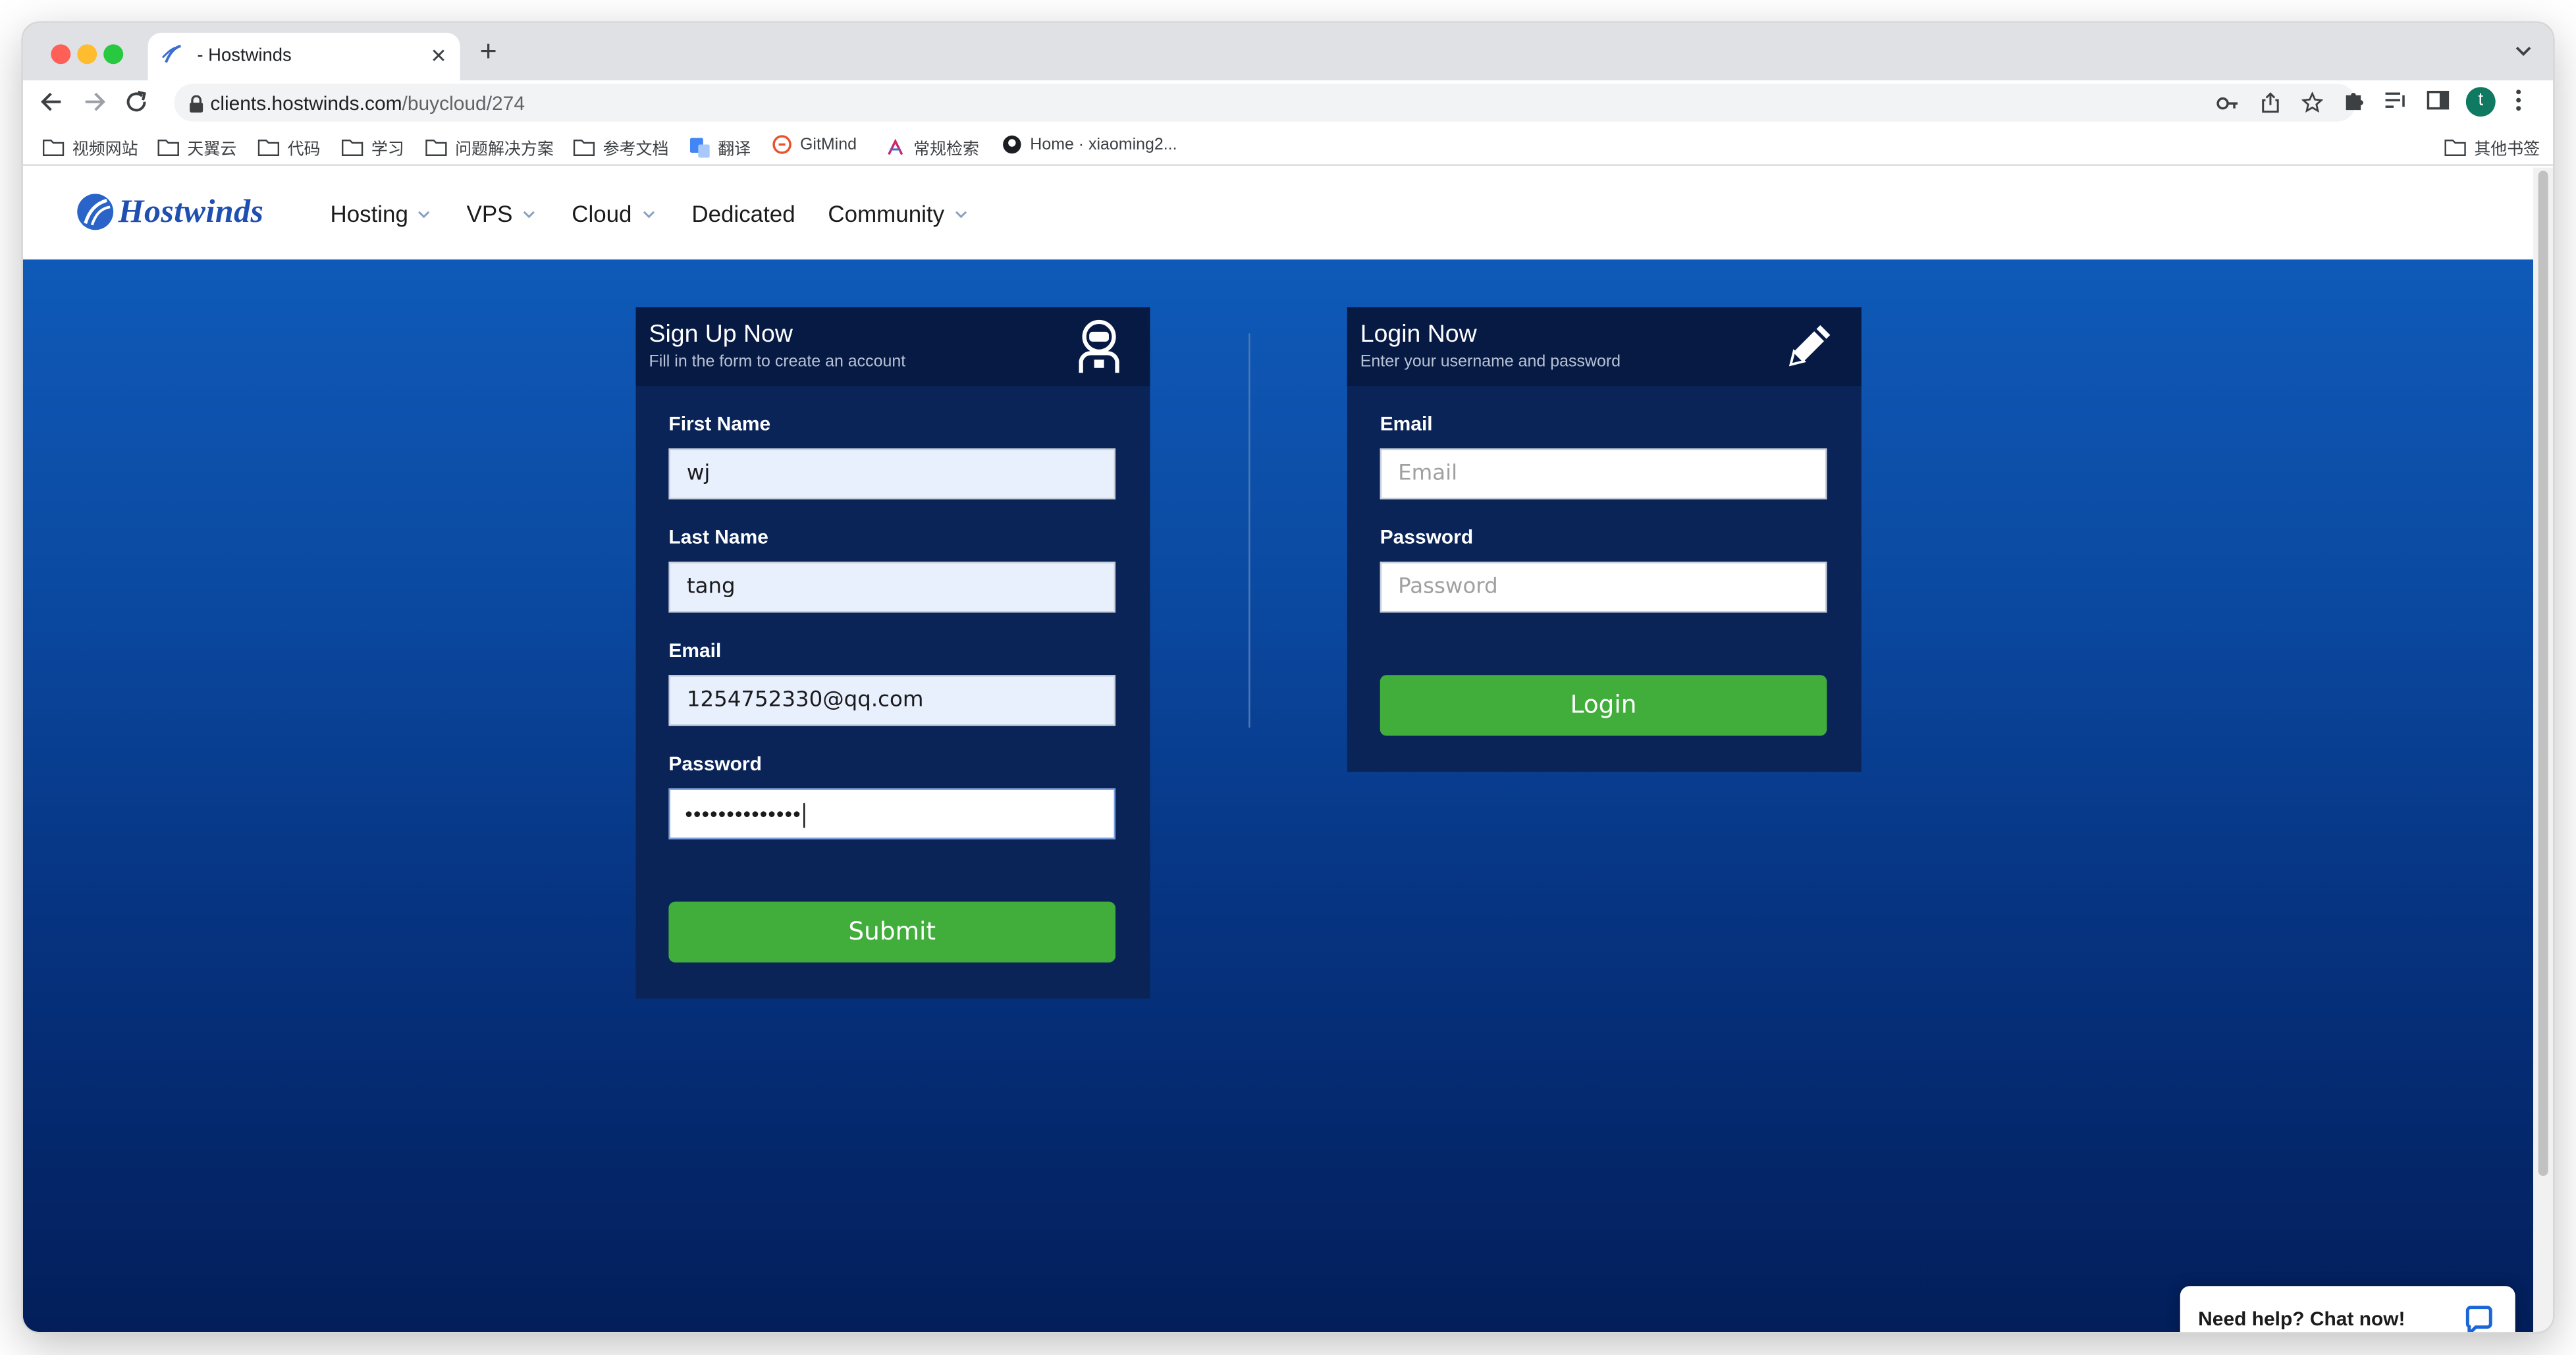  Describe the element at coordinates (289, 147) in the screenshot. I see `bookmark-item: 代码` at that location.